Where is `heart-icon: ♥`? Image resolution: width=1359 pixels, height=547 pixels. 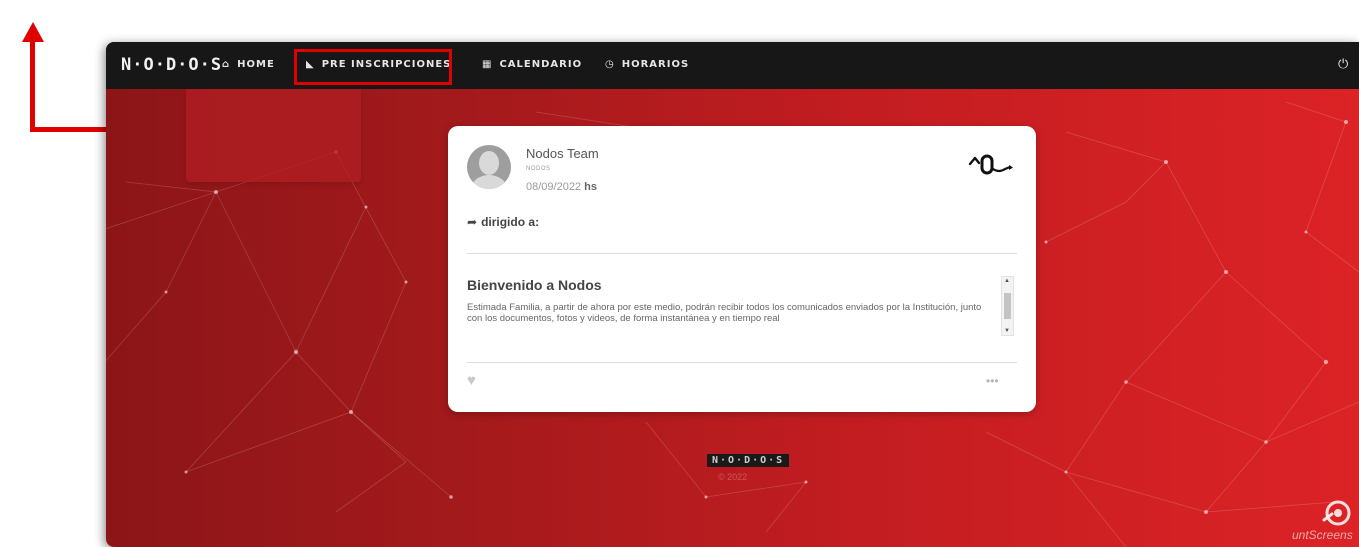 heart-icon: ♥ is located at coordinates (471, 380).